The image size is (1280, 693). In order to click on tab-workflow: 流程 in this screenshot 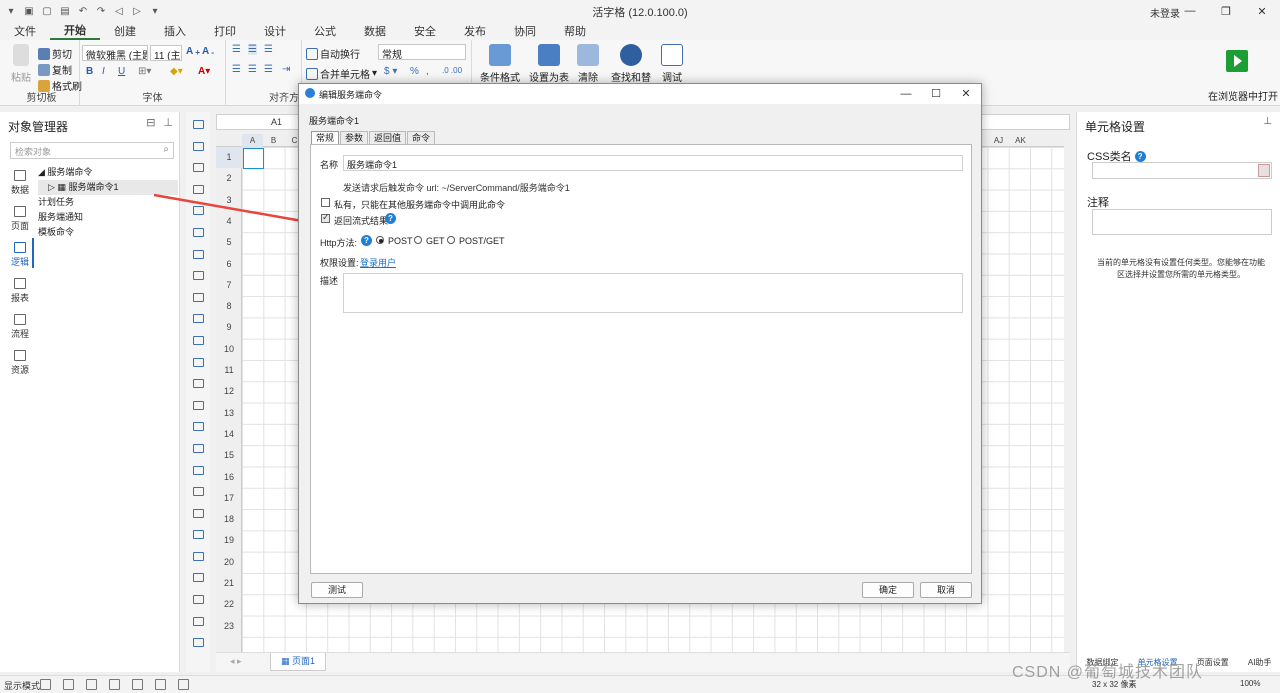, I will do `click(20, 332)`.